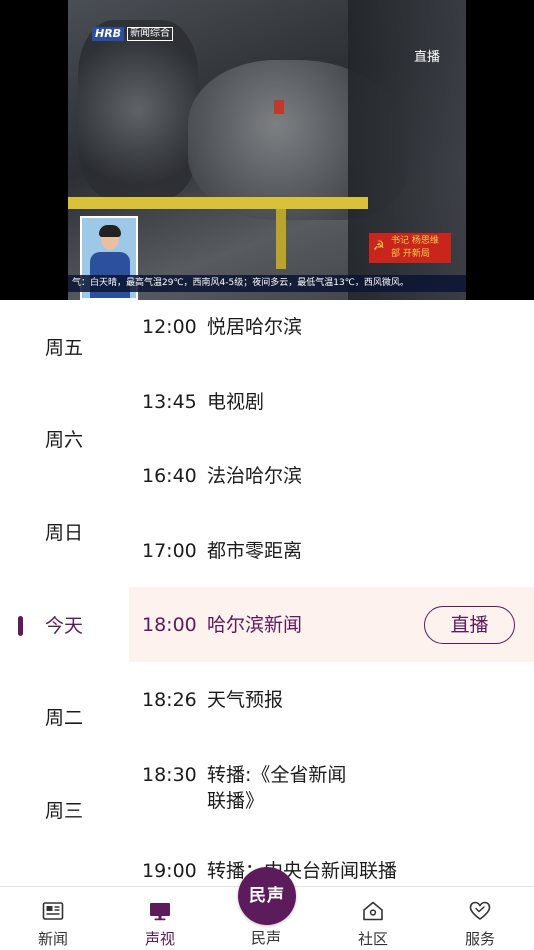 This screenshot has width=534, height=950. What do you see at coordinates (236, 402) in the screenshot?
I see `program-title: 电视剧` at bounding box center [236, 402].